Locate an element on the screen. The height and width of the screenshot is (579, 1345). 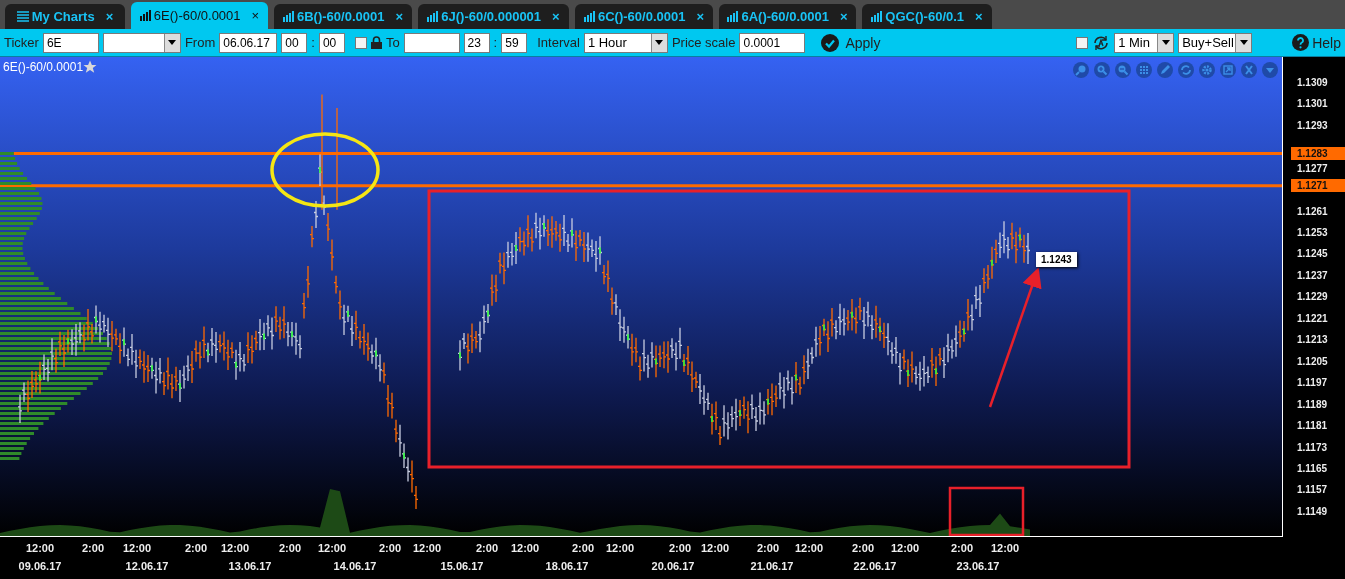
date-axis-label: 12.06.17 is located at coordinates (147, 566).